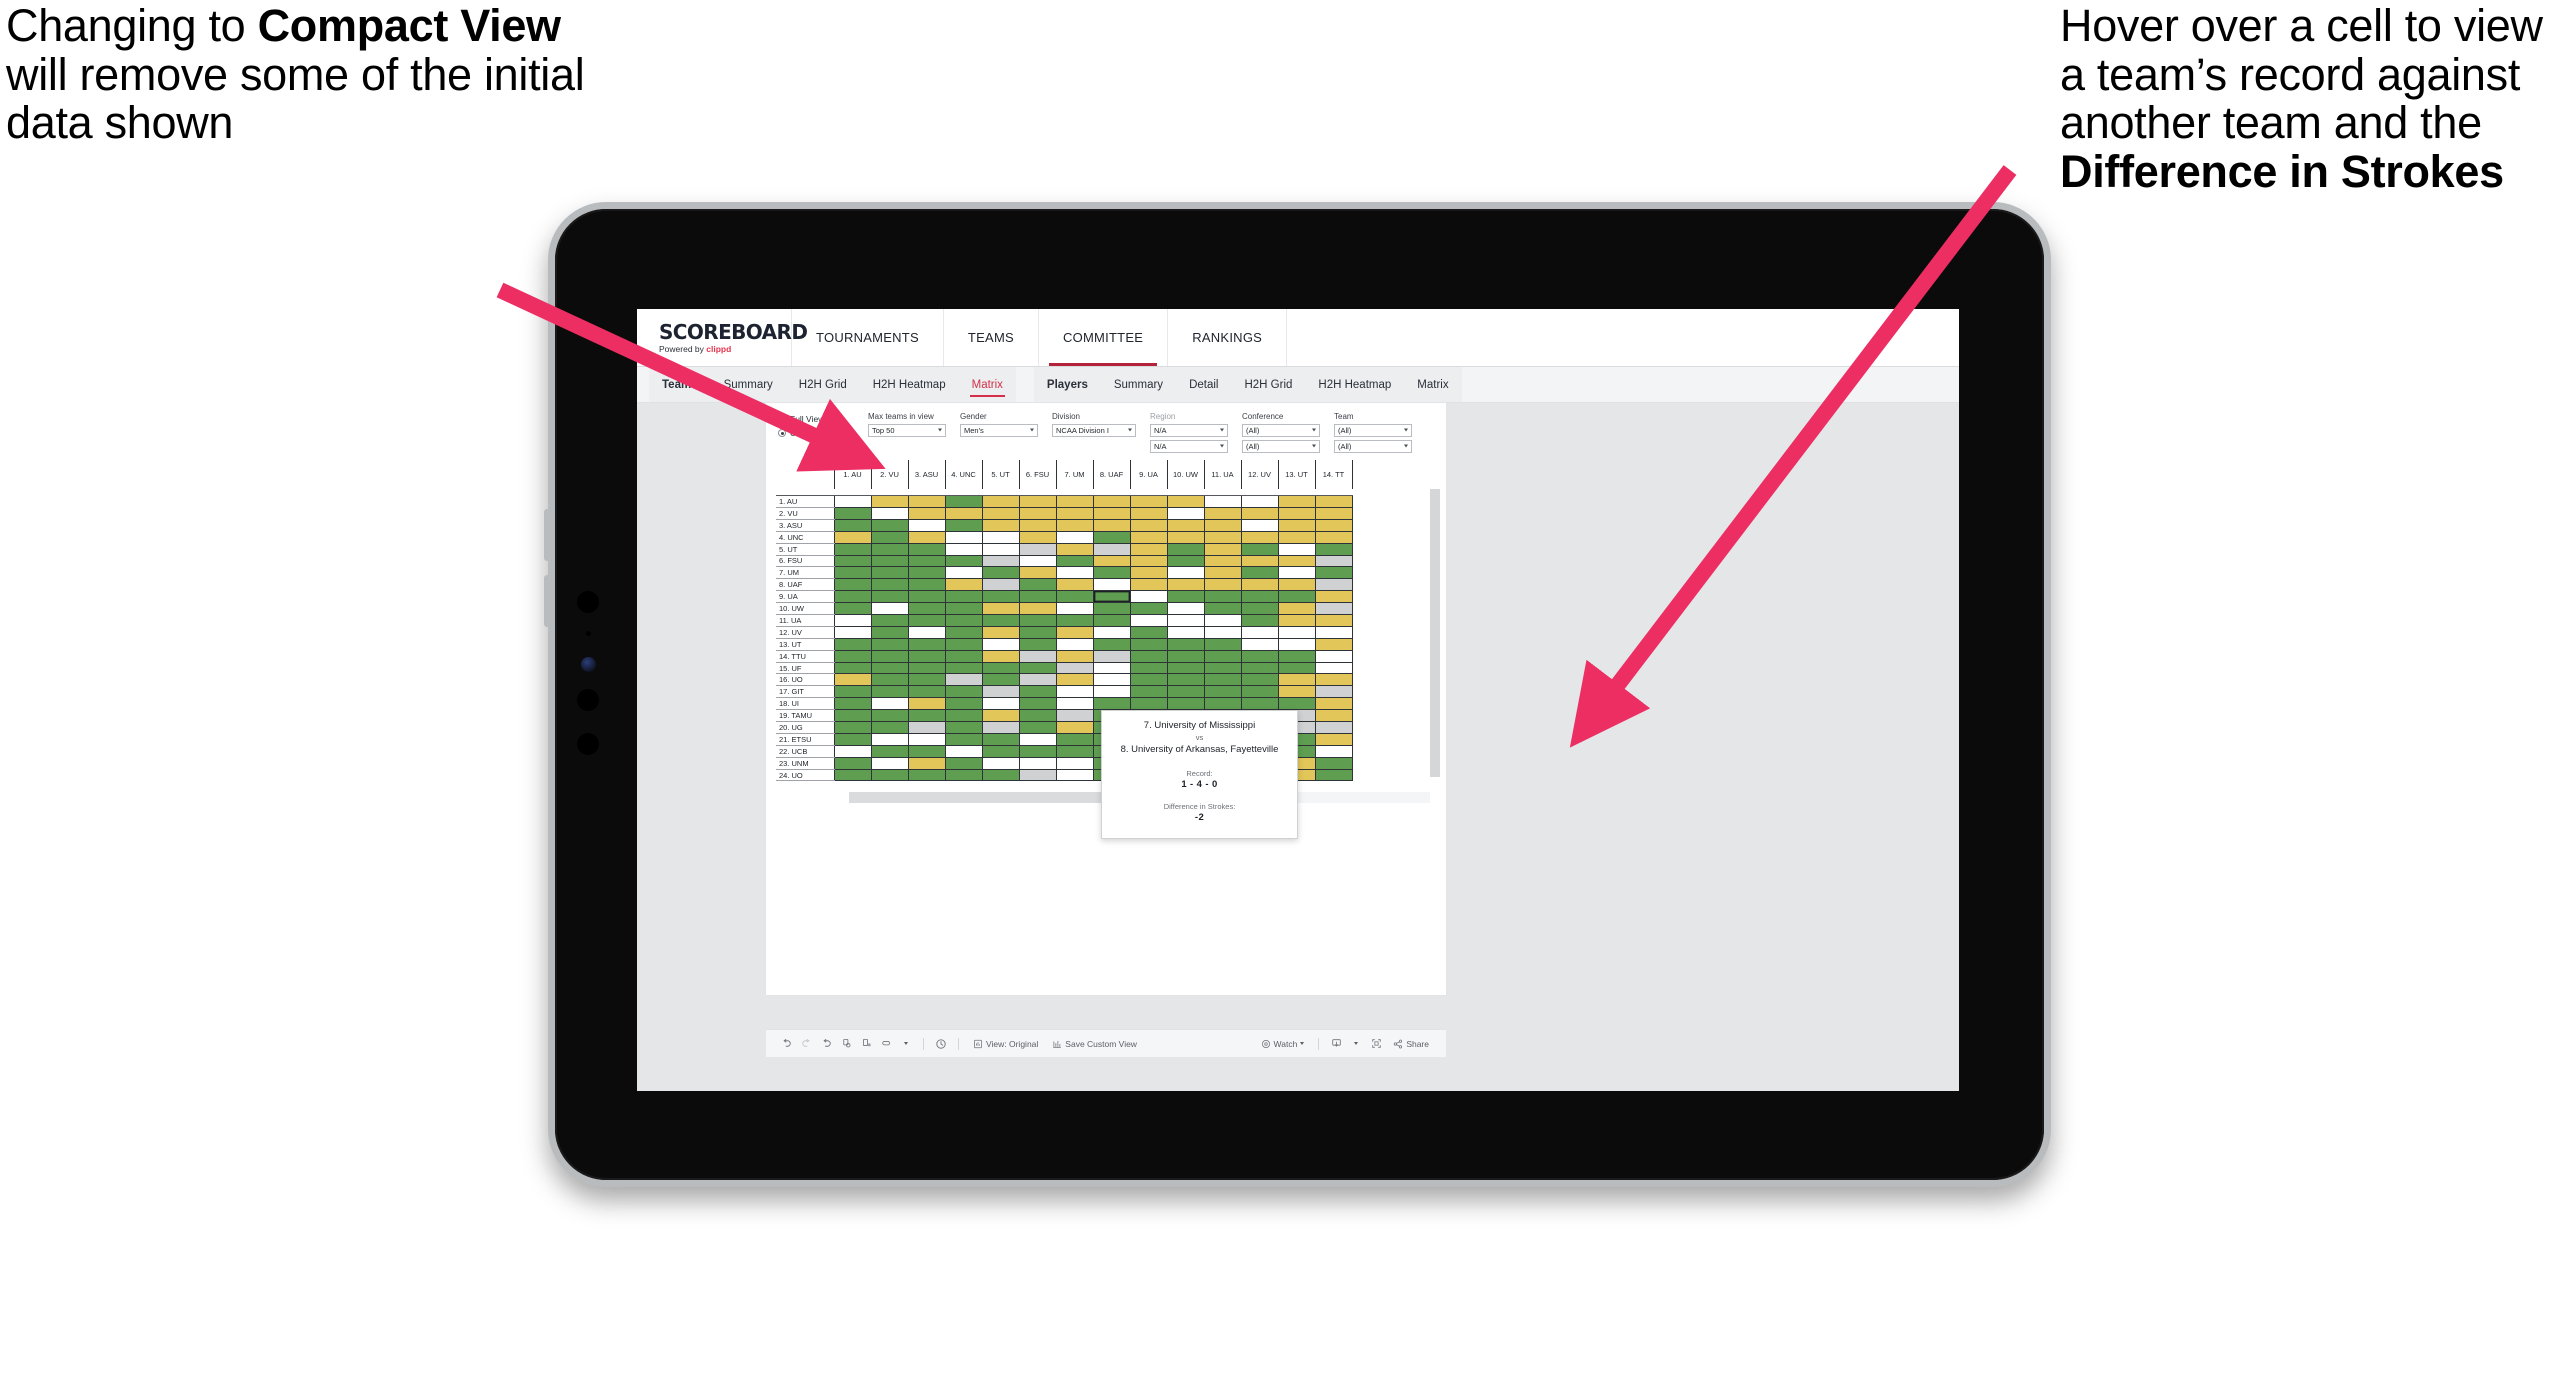  I want to click on matrix-row-header: 16. UO, so click(805, 680).